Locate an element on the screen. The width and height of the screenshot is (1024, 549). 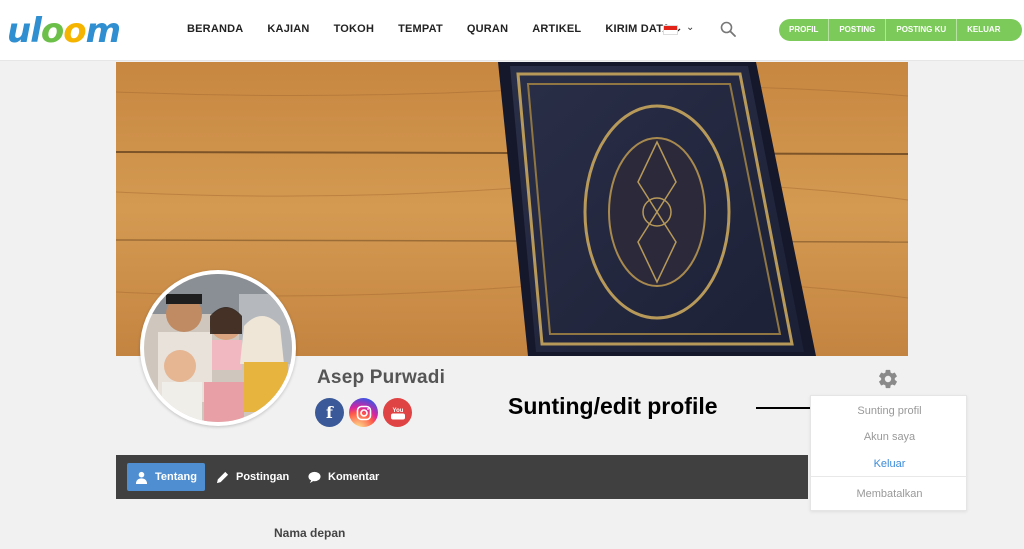
akun-saya-option: Akun saya is located at coordinates (889, 437).